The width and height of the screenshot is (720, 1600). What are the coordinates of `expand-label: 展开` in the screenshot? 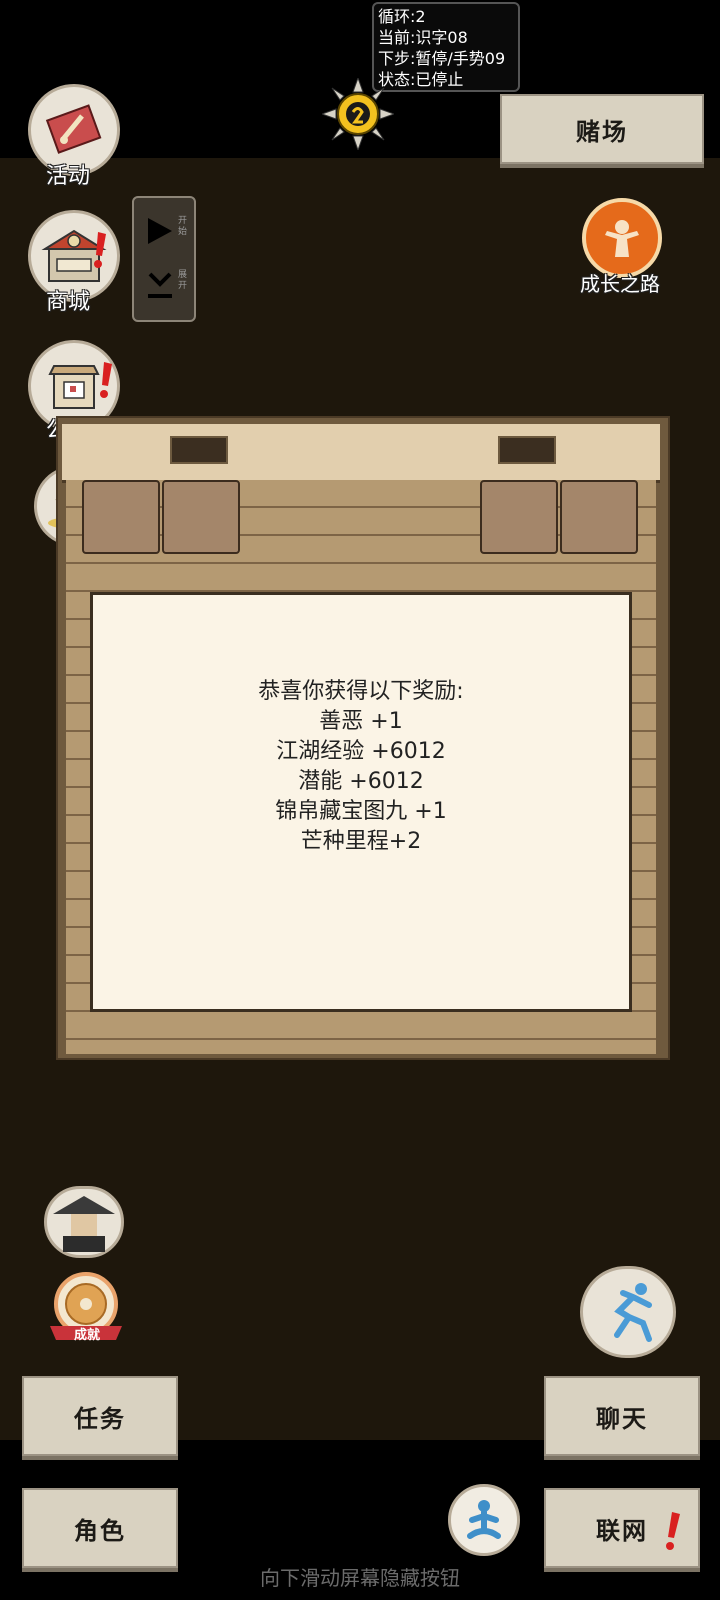 It's located at (183, 280).